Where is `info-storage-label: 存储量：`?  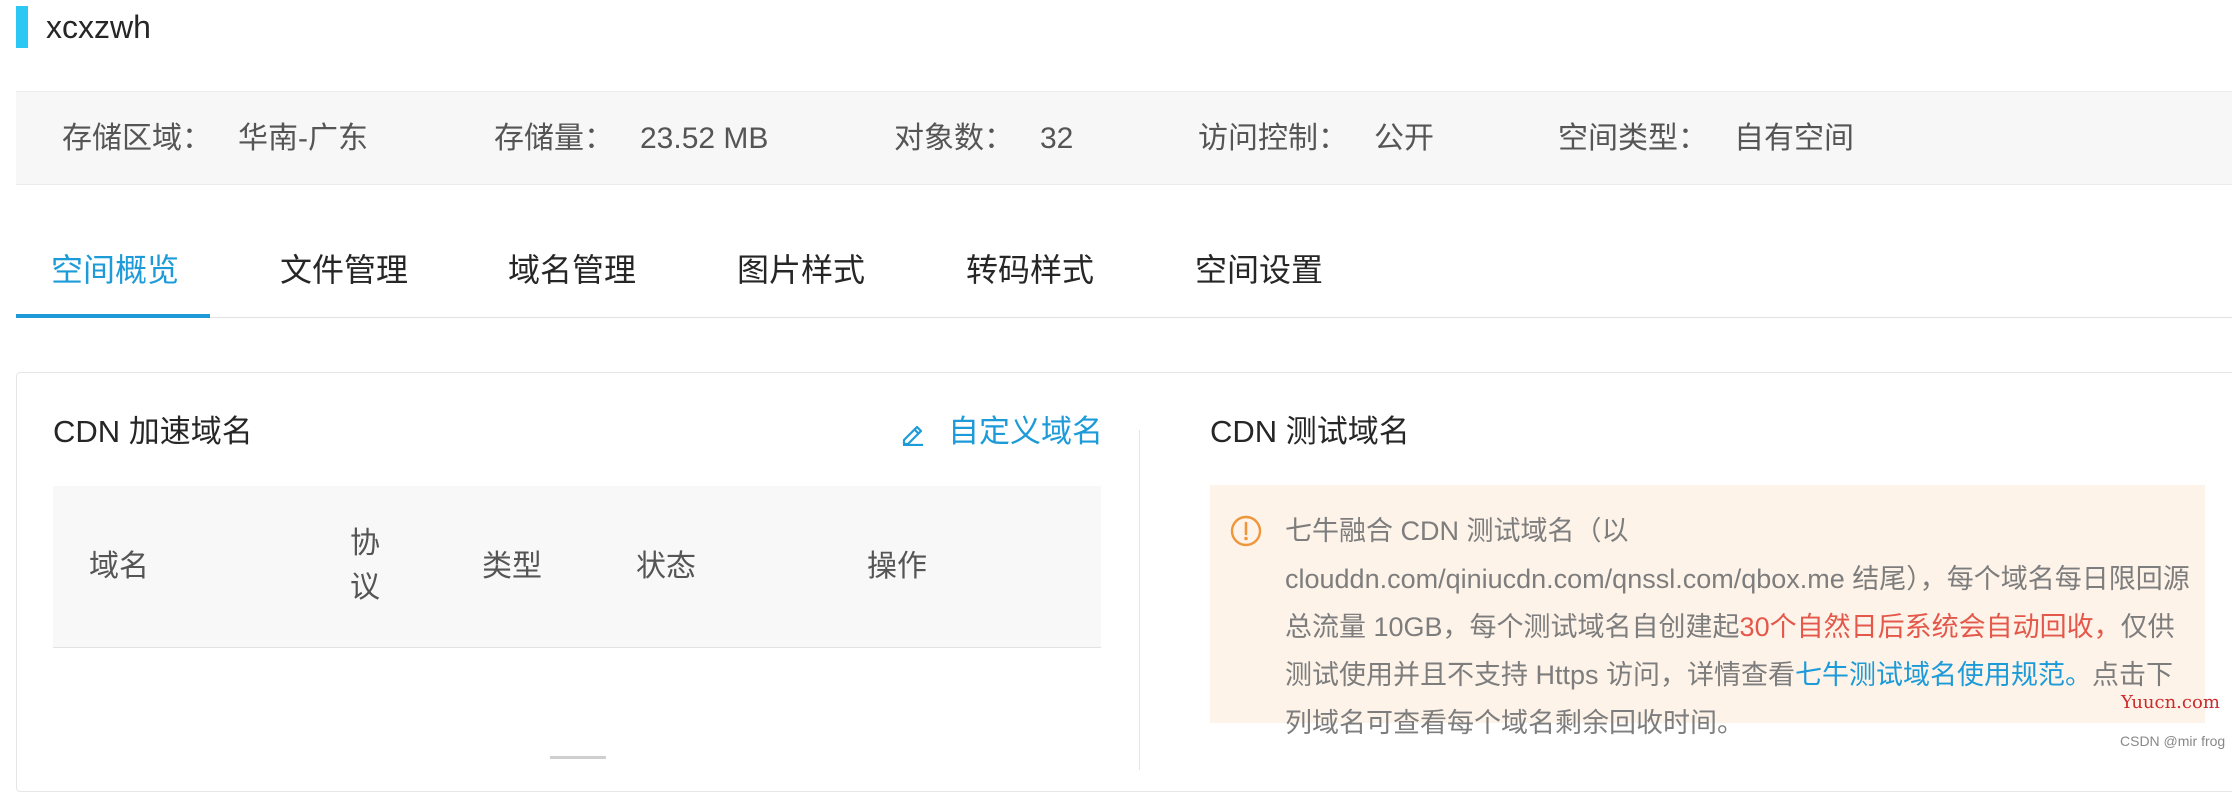 info-storage-label: 存储量： is located at coordinates (554, 138).